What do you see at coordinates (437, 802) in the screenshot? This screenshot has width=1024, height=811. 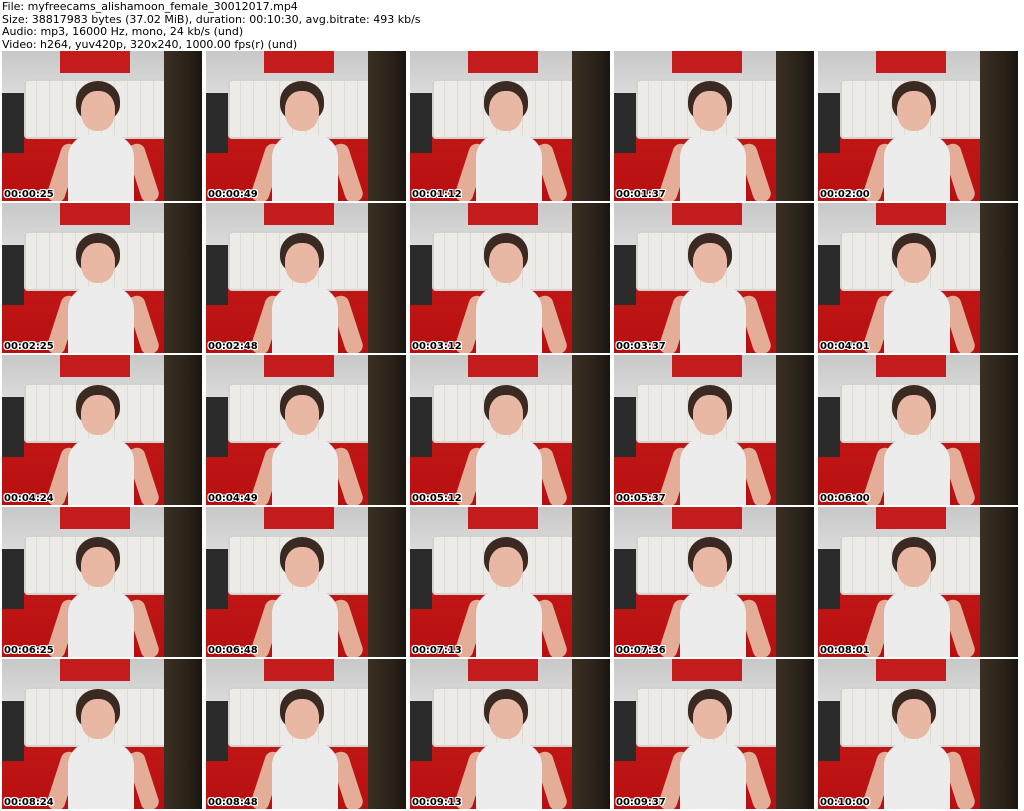 I see `thumbnail-timestamp: 00:09:13` at bounding box center [437, 802].